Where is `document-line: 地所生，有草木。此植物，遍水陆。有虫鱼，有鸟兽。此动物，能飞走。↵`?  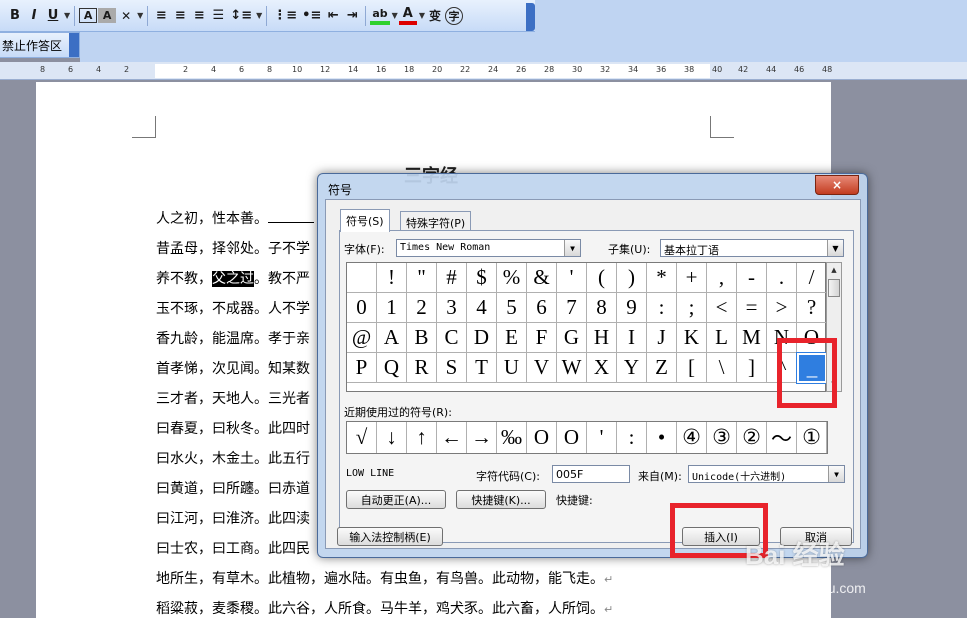 document-line: 地所生，有草木。此植物，遍水陆。有虫鱼，有鸟兽。此动物，能飞走。↵ is located at coordinates (384, 578).